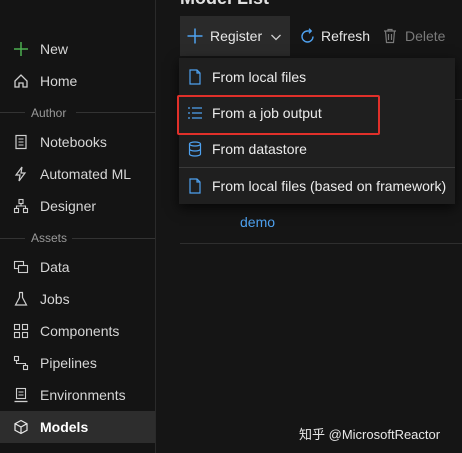 The image size is (462, 453). Describe the element at coordinates (21, 174) in the screenshot. I see `automated-ml-icon` at that location.